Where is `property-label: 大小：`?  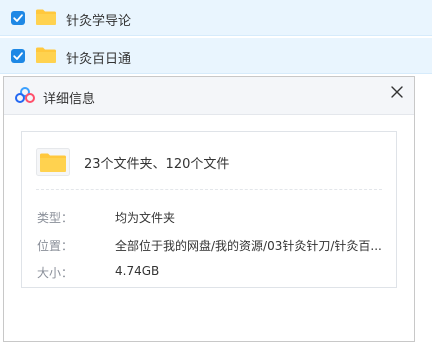
property-label: 大小： is located at coordinates (55, 273).